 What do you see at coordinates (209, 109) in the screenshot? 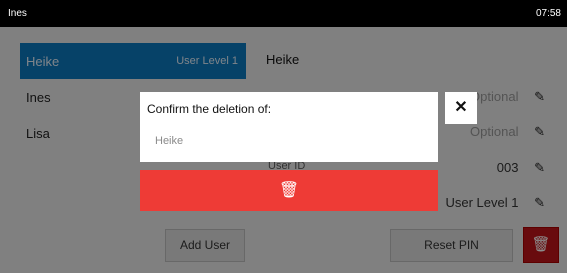
I see `dialog-title: Confirm the deletion of:` at bounding box center [209, 109].